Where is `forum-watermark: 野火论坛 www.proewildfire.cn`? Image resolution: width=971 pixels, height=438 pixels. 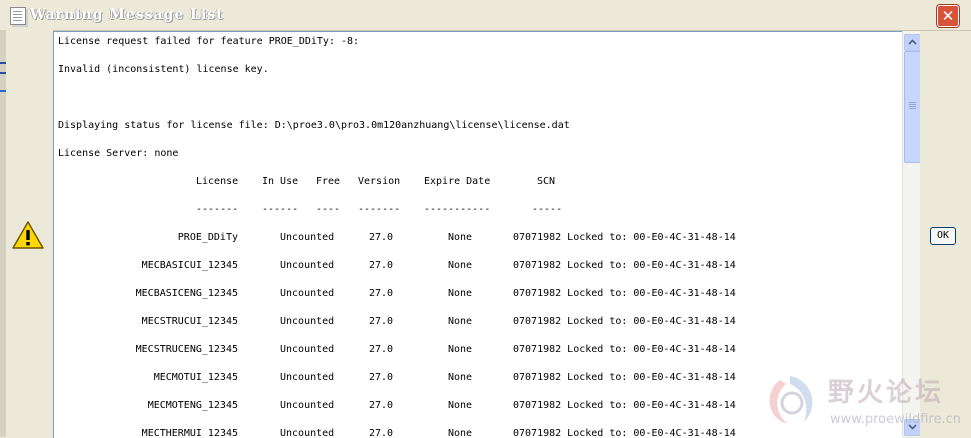
forum-watermark: 野火论坛 www.proewildfire.cn is located at coordinates (865, 401).